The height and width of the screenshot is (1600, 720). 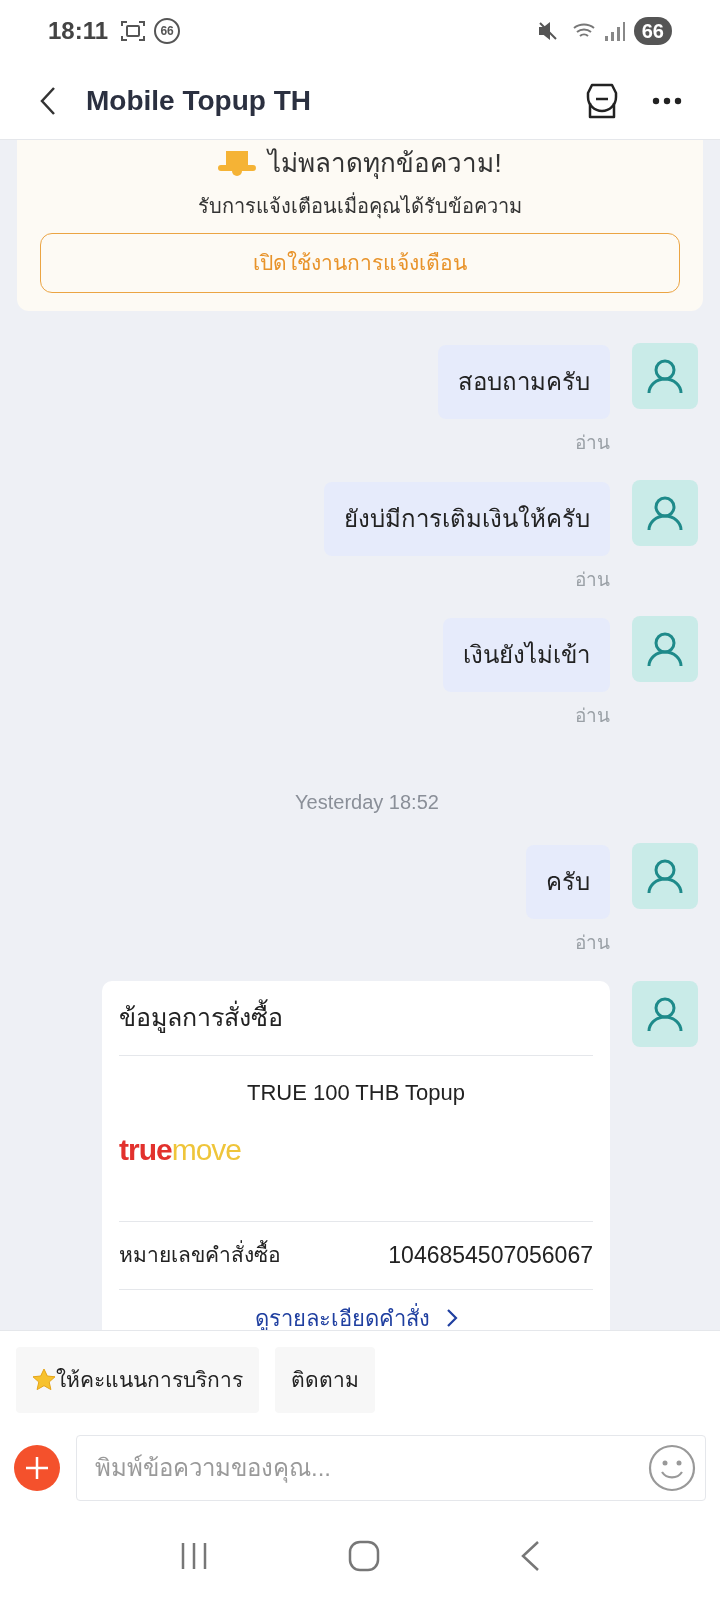 I want to click on status-time: 18:11, so click(x=78, y=31).